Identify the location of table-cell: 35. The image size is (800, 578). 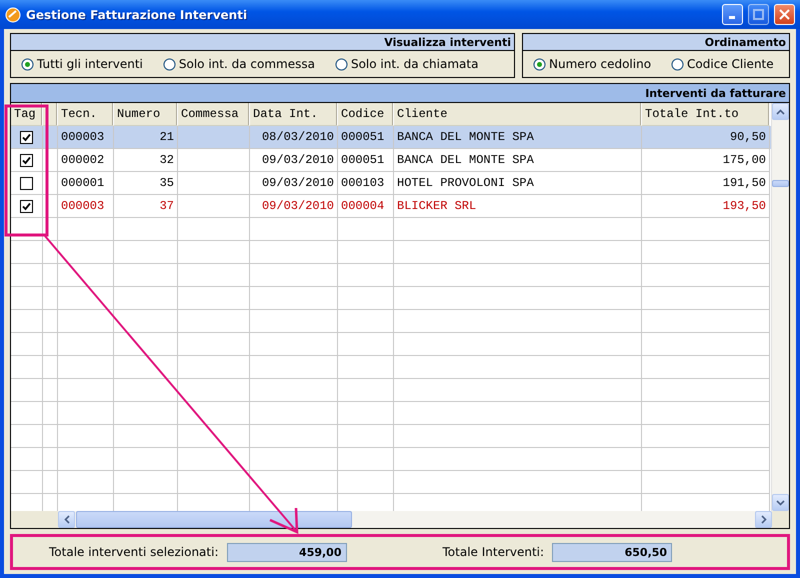
(146, 183).